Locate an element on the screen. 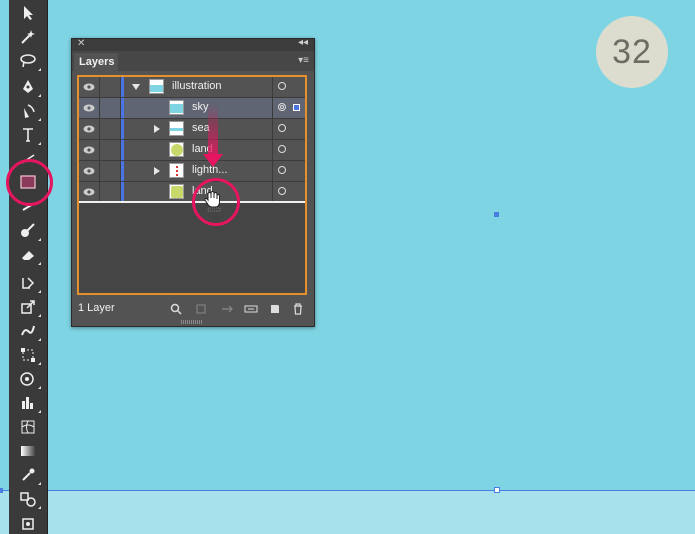 This screenshot has height=534, width=695. layer-row-sky: sky is located at coordinates (192, 108).